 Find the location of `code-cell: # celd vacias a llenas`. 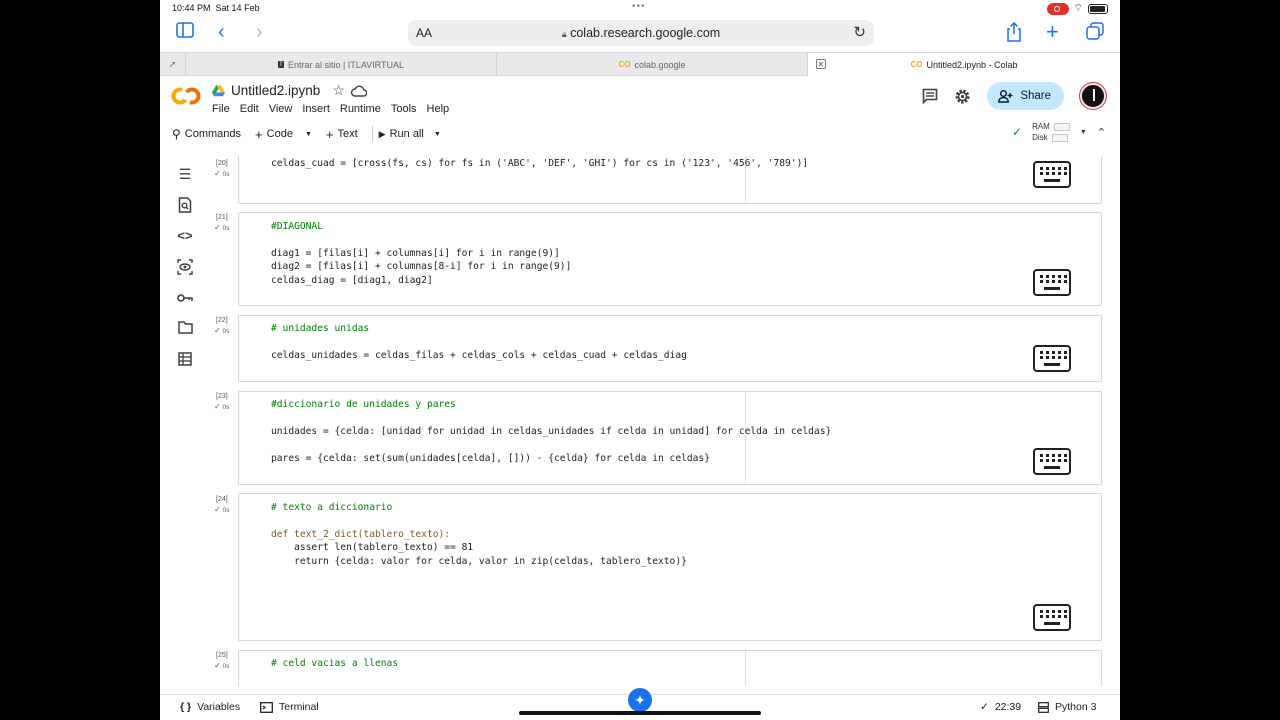

code-cell: # celd vacias a llenas is located at coordinates (670, 668).